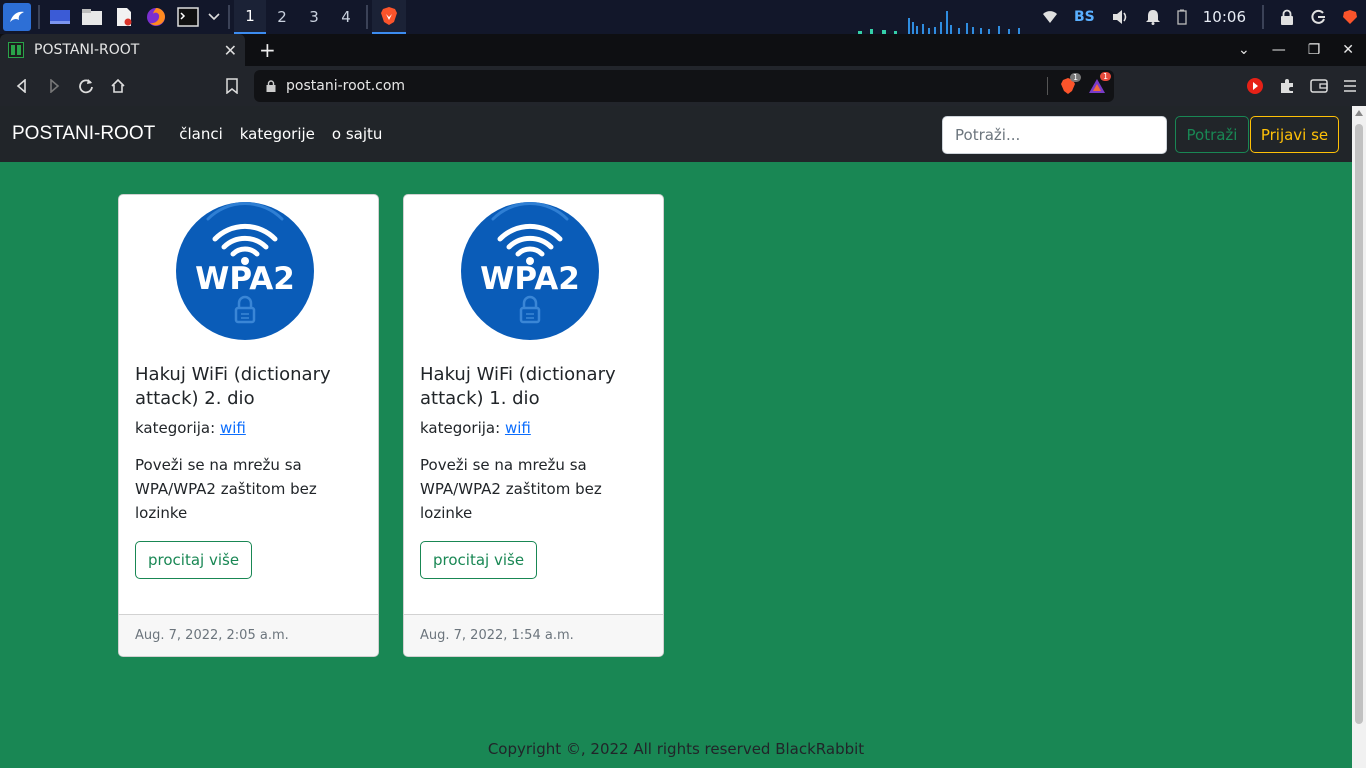 The width and height of the screenshot is (1366, 768). What do you see at coordinates (124, 17) in the screenshot?
I see `text-editor-icon` at bounding box center [124, 17].